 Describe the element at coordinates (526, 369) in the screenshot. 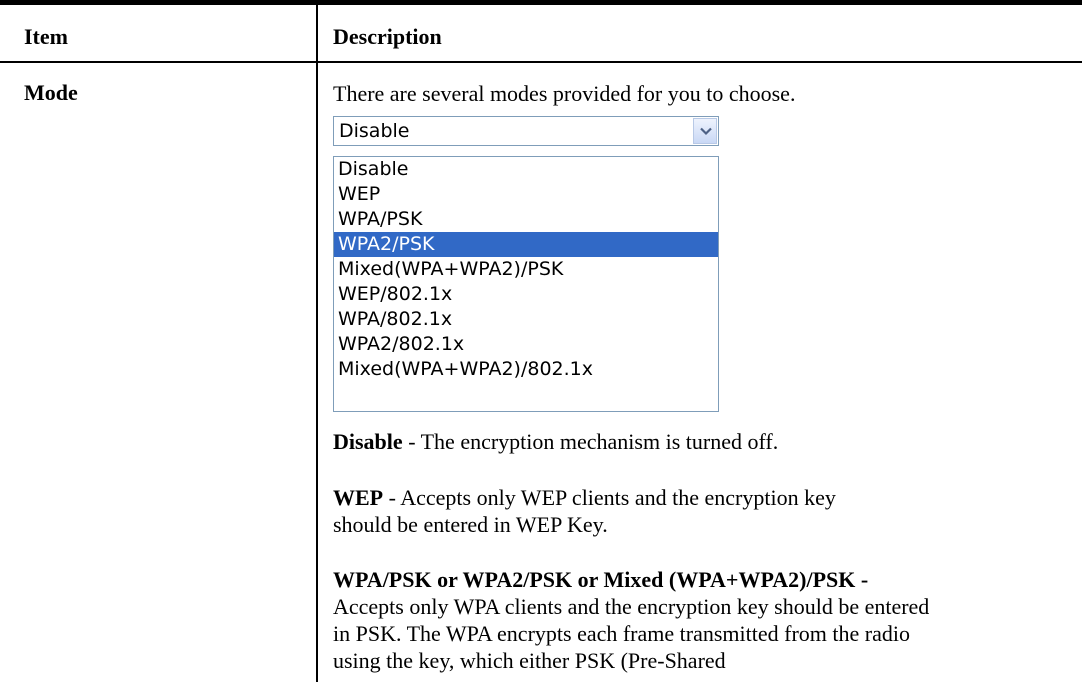

I see `mode-option: Mixed(WPA+WPA2)/802.1x` at that location.